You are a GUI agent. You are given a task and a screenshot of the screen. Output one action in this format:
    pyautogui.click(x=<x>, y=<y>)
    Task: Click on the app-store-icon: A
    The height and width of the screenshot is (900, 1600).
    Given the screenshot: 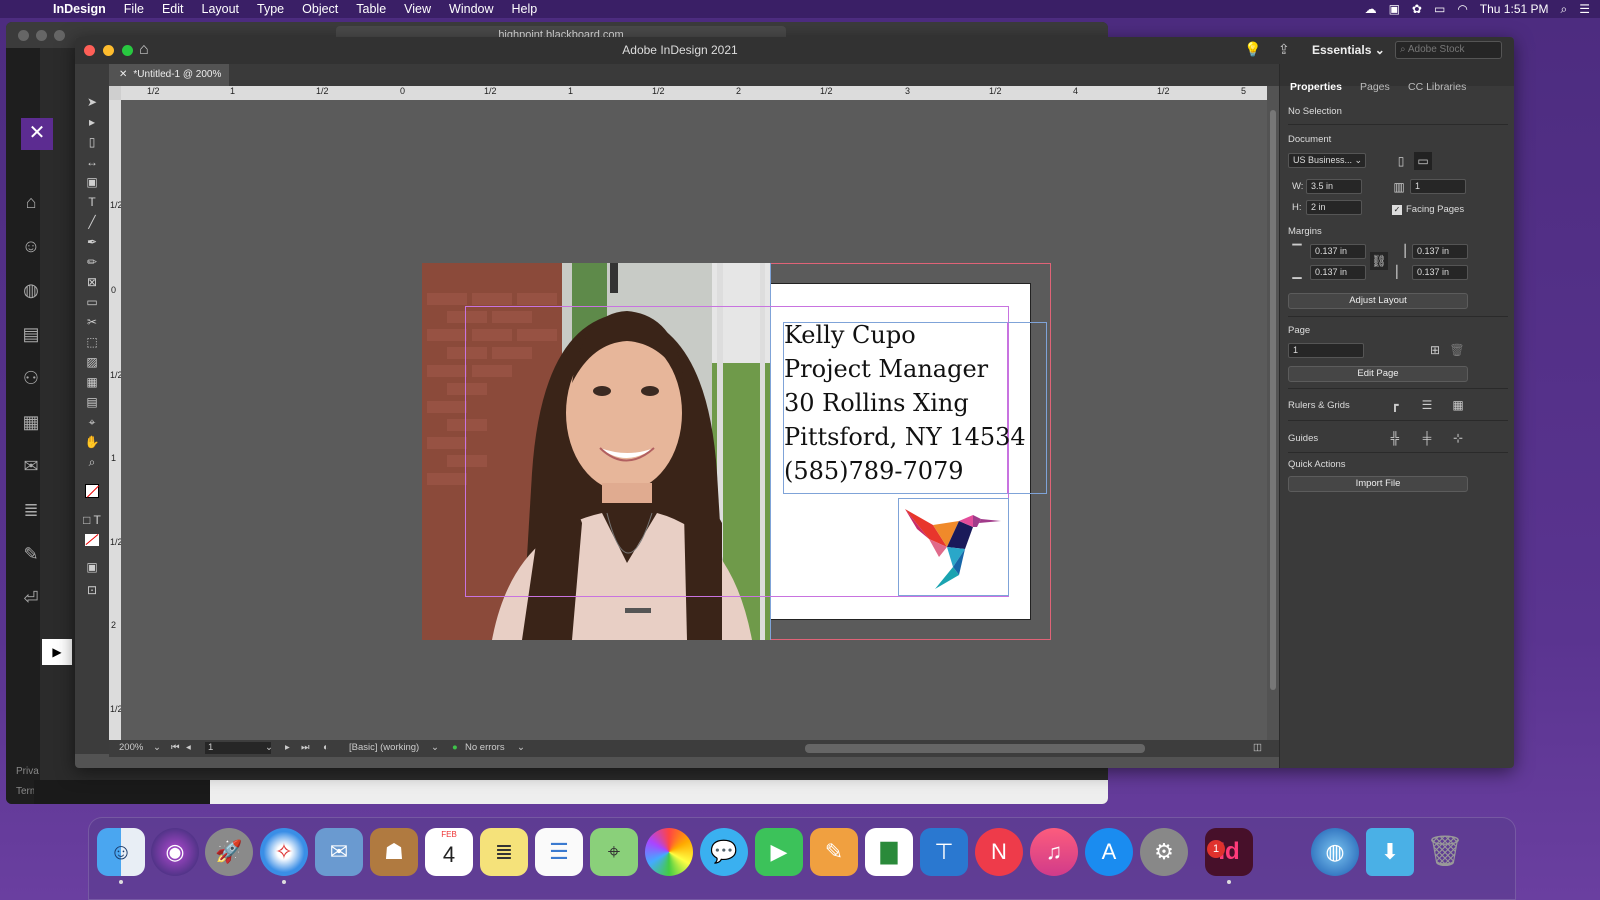 What is the action you would take?
    pyautogui.click(x=1109, y=852)
    